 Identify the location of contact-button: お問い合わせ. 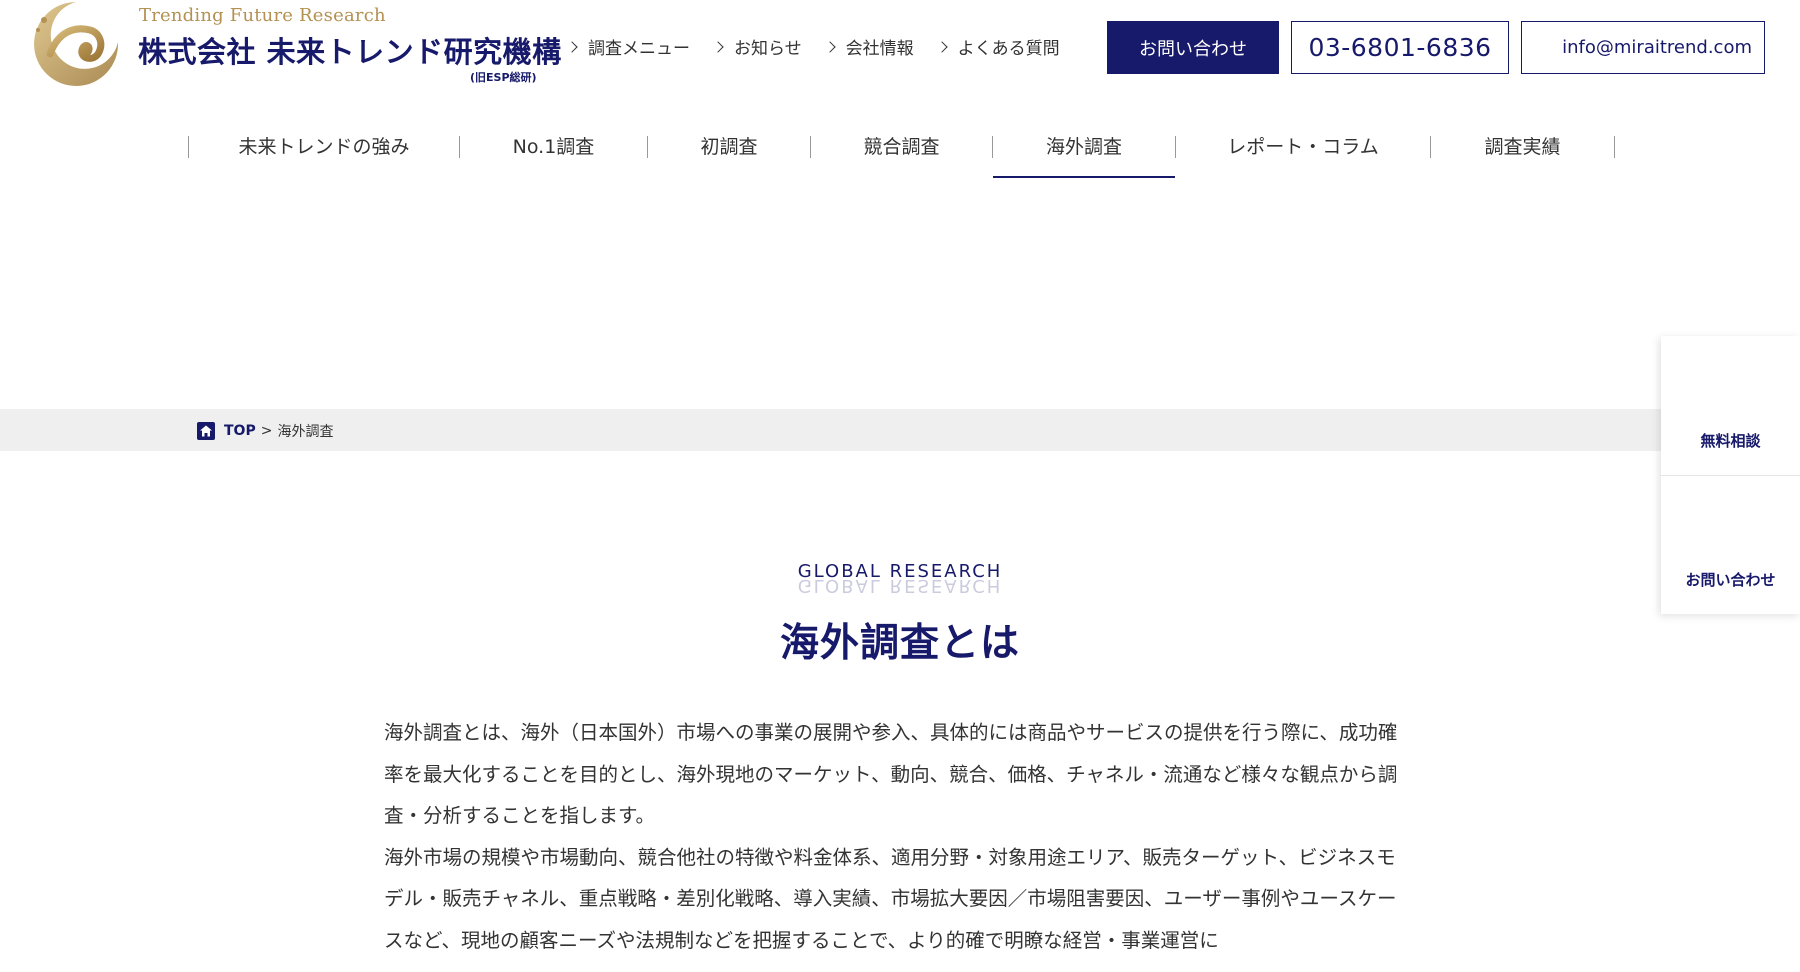
(1193, 47).